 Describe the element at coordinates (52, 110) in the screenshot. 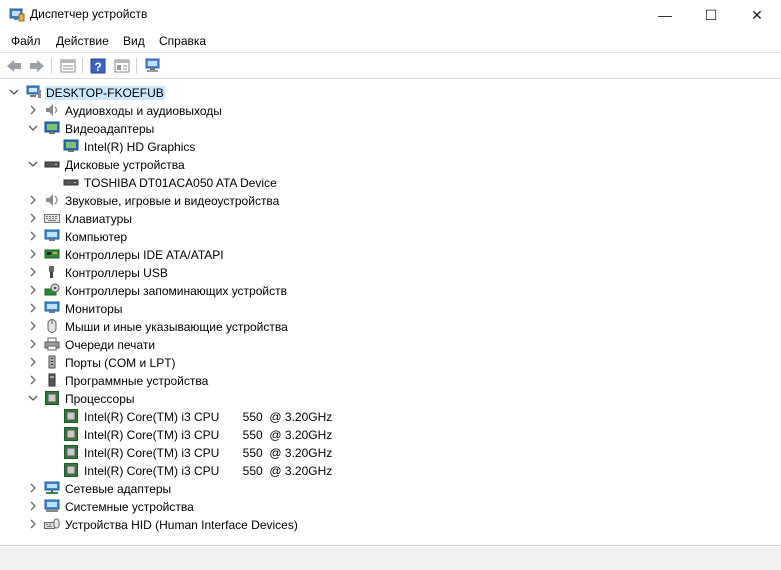

I see `audio-io-icon` at that location.